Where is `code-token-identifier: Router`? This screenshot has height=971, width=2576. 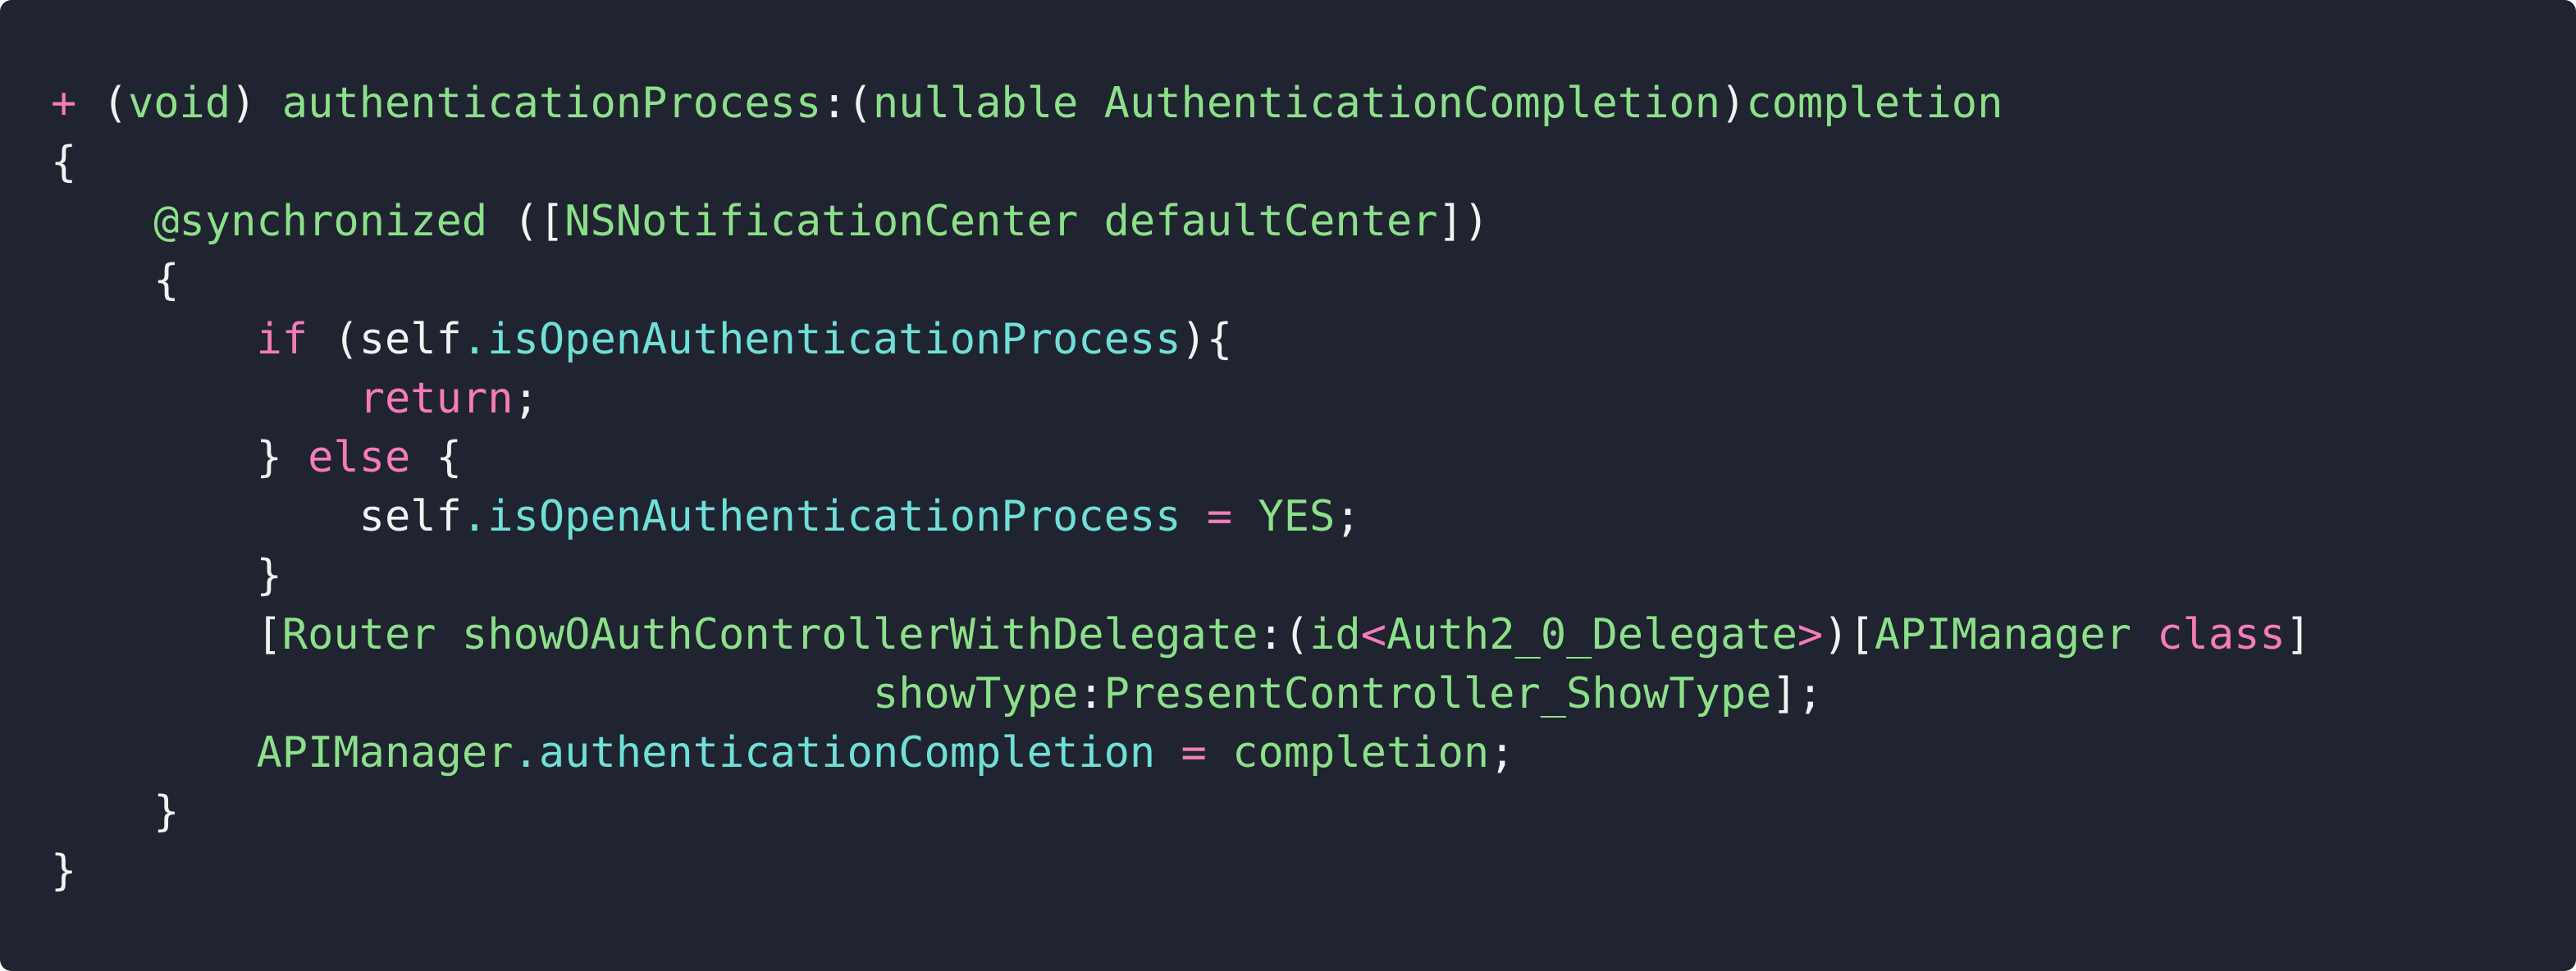 code-token-identifier: Router is located at coordinates (359, 634).